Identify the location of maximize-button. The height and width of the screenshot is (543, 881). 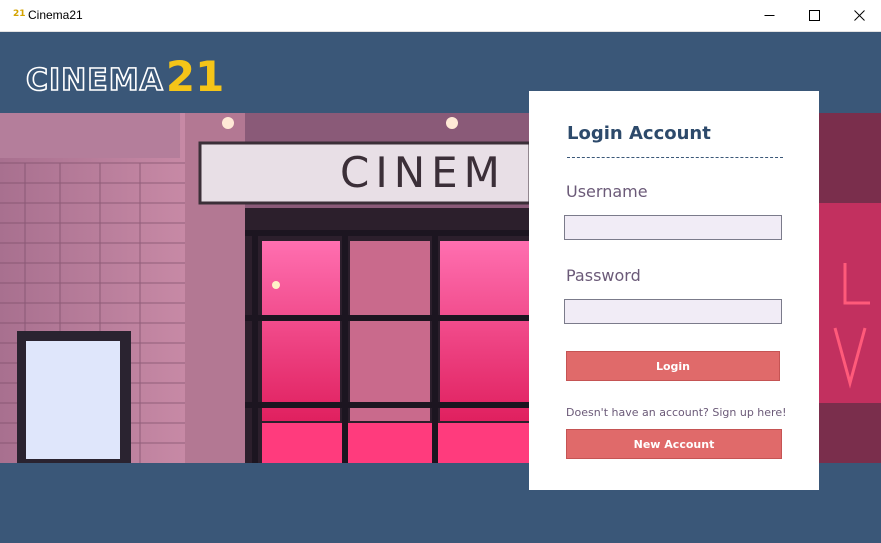
(814, 15).